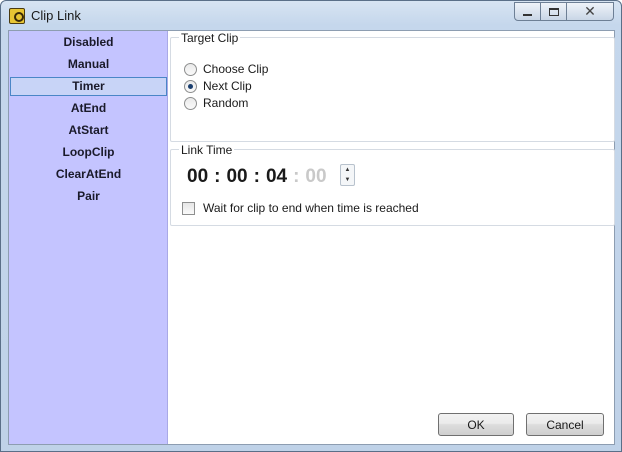 The image size is (622, 452). I want to click on next-clip-radio, so click(190, 86).